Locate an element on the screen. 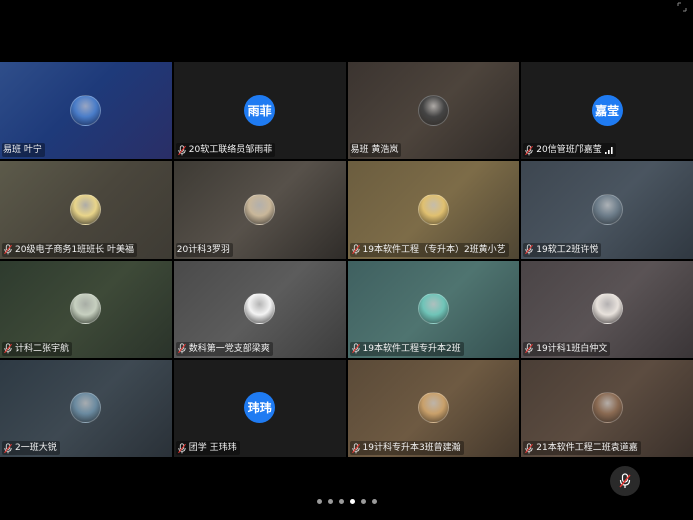 This screenshot has height=520, width=693. participant-name: 19计科专升本3班曾建瀚 is located at coordinates (411, 448).